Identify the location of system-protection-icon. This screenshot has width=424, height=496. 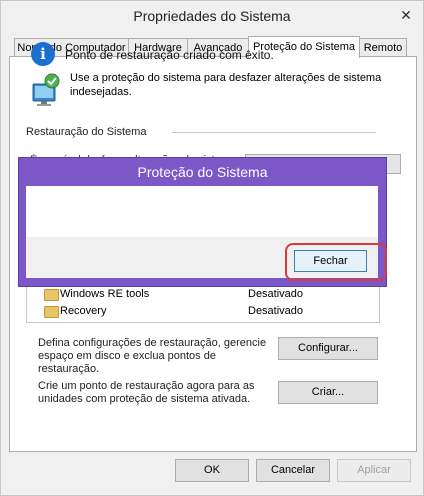
(46, 89).